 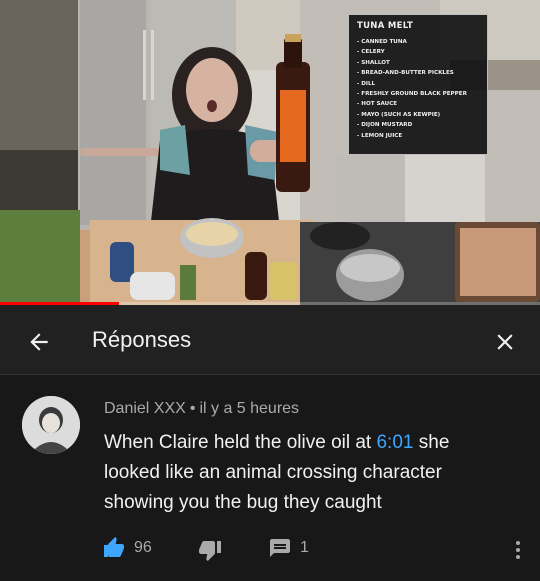 I want to click on close-icon, so click(x=505, y=342).